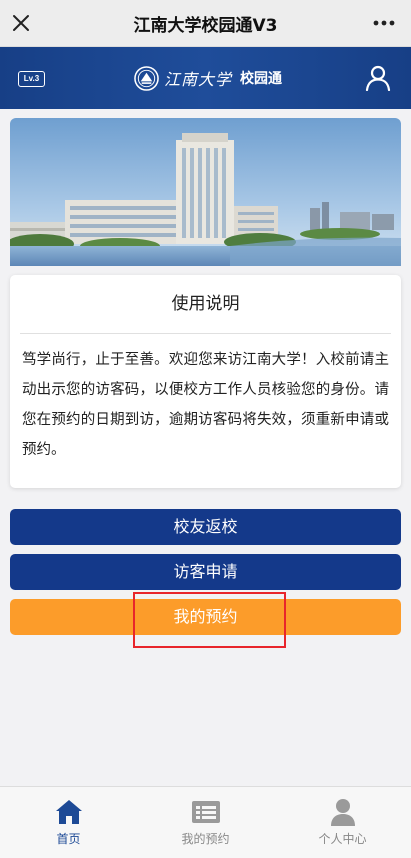 Image resolution: width=411 pixels, height=858 pixels. Describe the element at coordinates (21, 23) in the screenshot. I see `close-icon` at that location.